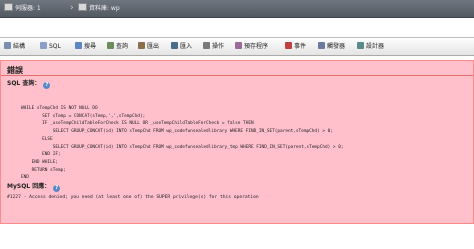  I want to click on tab-label: 預存程序, so click(256, 46).